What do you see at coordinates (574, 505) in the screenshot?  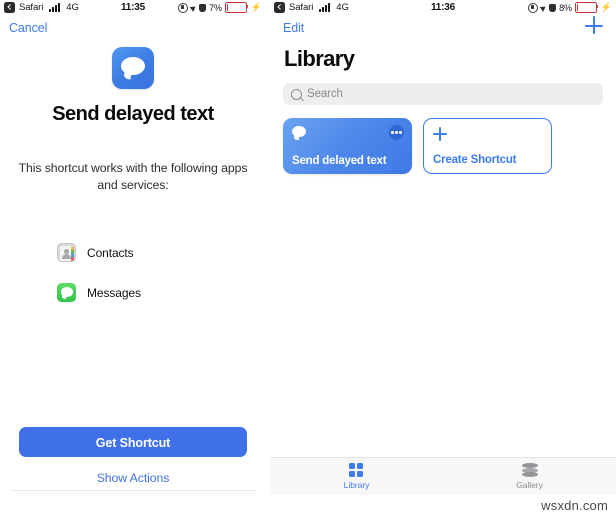 I see `site-watermark: wsxdn.com` at bounding box center [574, 505].